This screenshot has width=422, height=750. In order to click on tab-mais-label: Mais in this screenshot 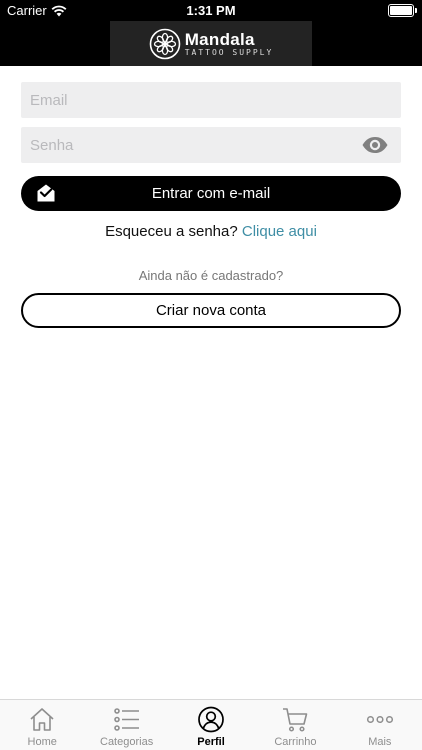, I will do `click(380, 742)`.